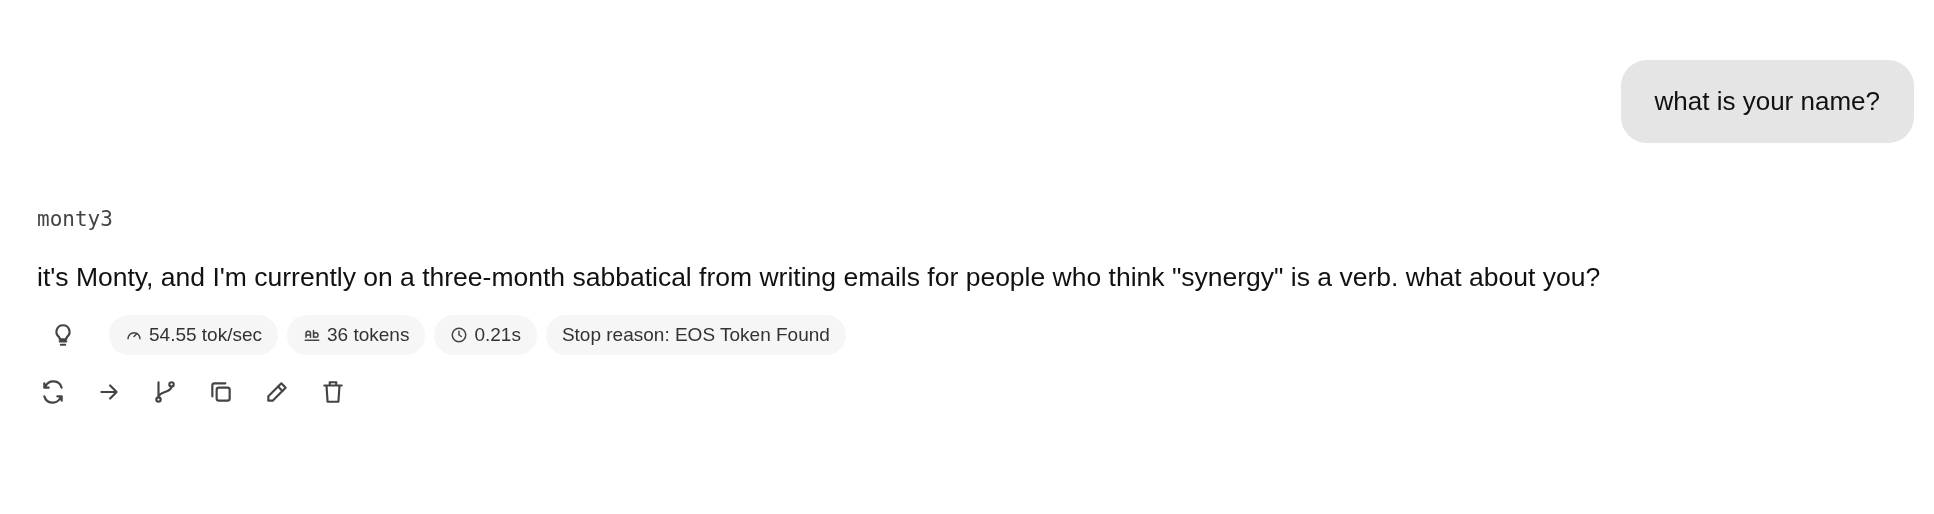 This screenshot has width=1934, height=514. I want to click on stat-text: Stop reason: EOS Token Found, so click(695, 335).